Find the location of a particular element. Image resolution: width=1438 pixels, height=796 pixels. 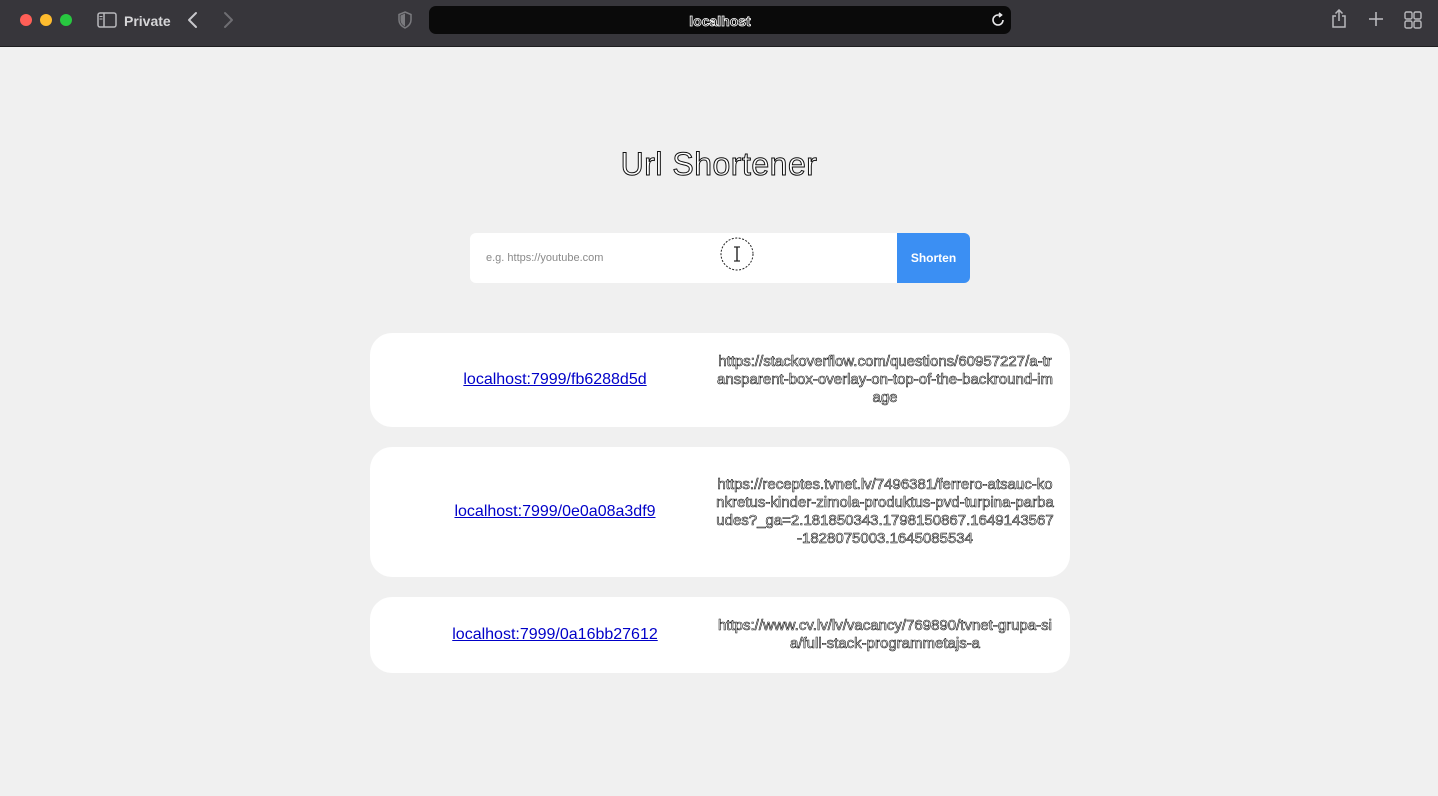

back-icon is located at coordinates (193, 20).